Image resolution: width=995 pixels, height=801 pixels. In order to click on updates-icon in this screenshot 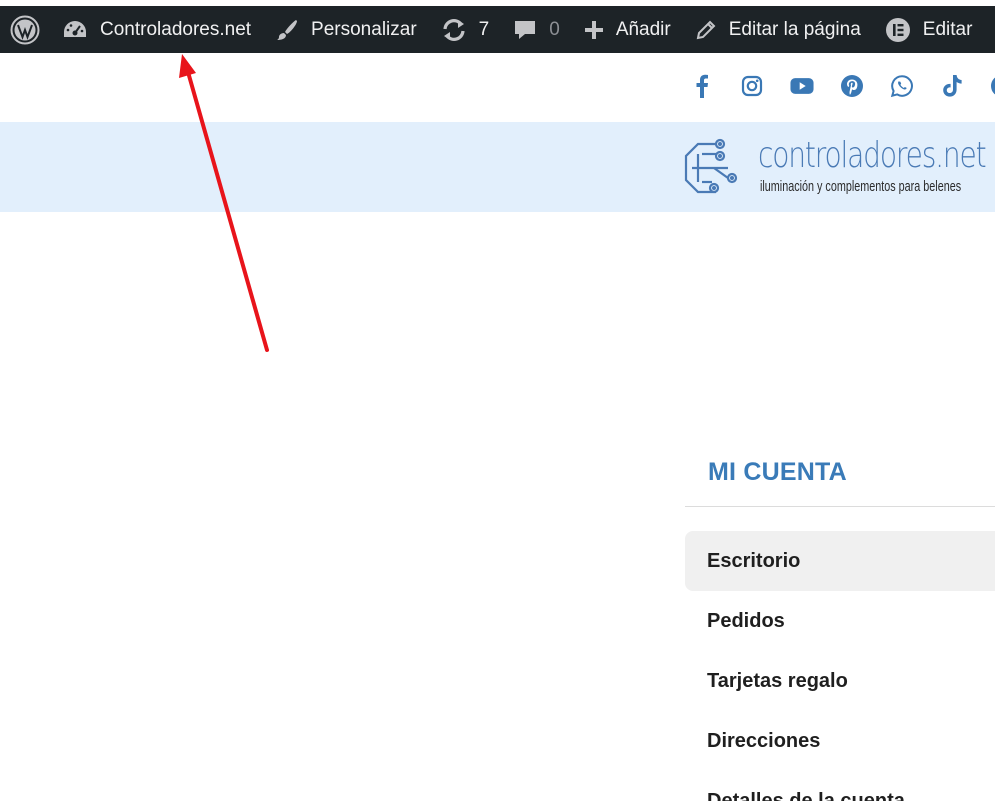, I will do `click(454, 30)`.